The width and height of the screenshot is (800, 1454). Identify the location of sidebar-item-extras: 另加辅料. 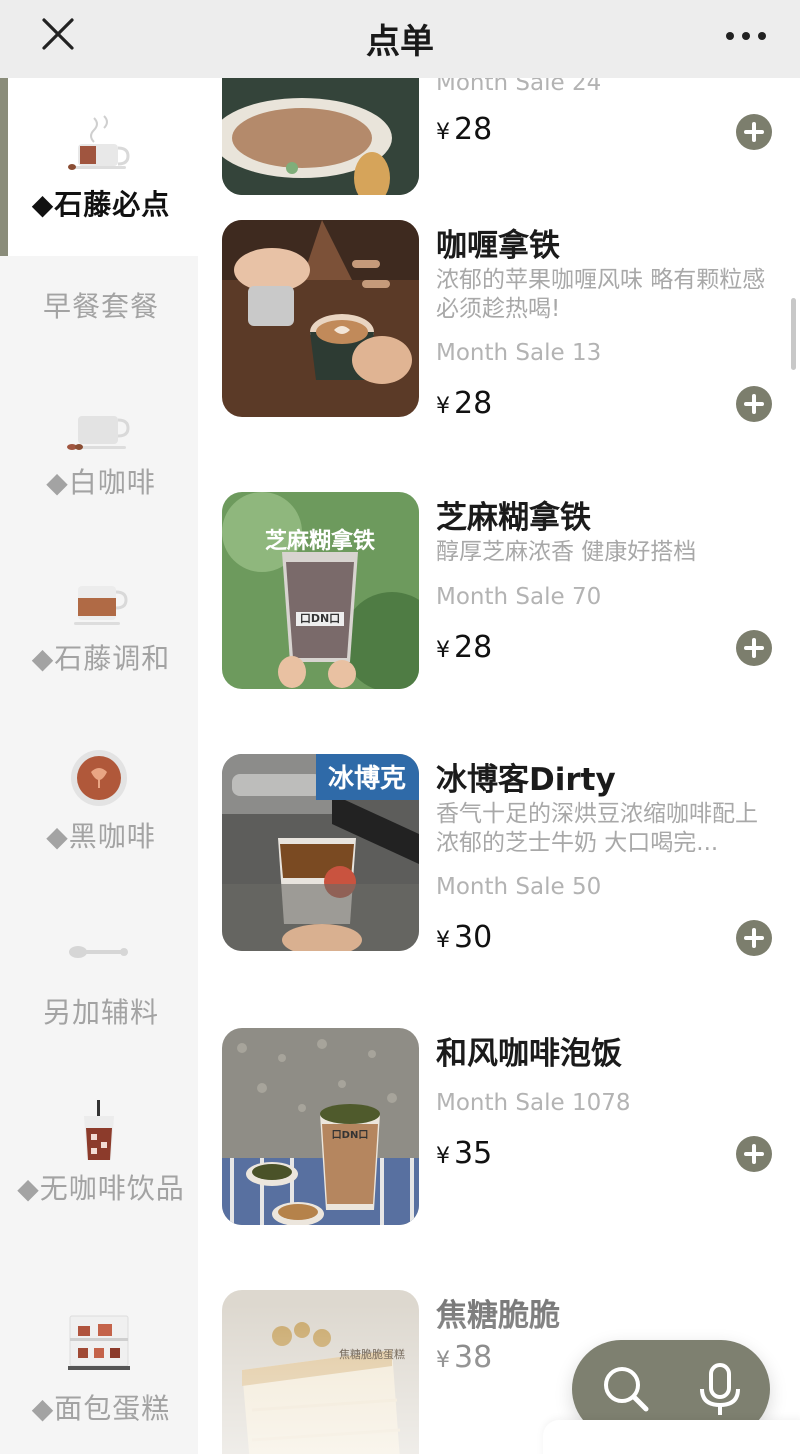
(99, 983).